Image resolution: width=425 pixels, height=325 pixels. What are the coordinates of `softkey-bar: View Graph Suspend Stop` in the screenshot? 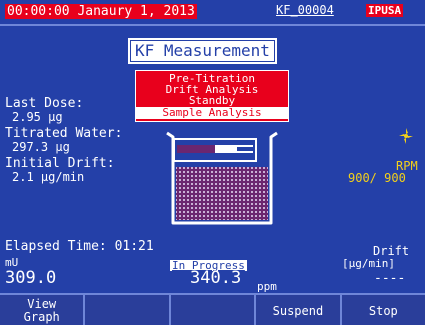 It's located at (212, 309).